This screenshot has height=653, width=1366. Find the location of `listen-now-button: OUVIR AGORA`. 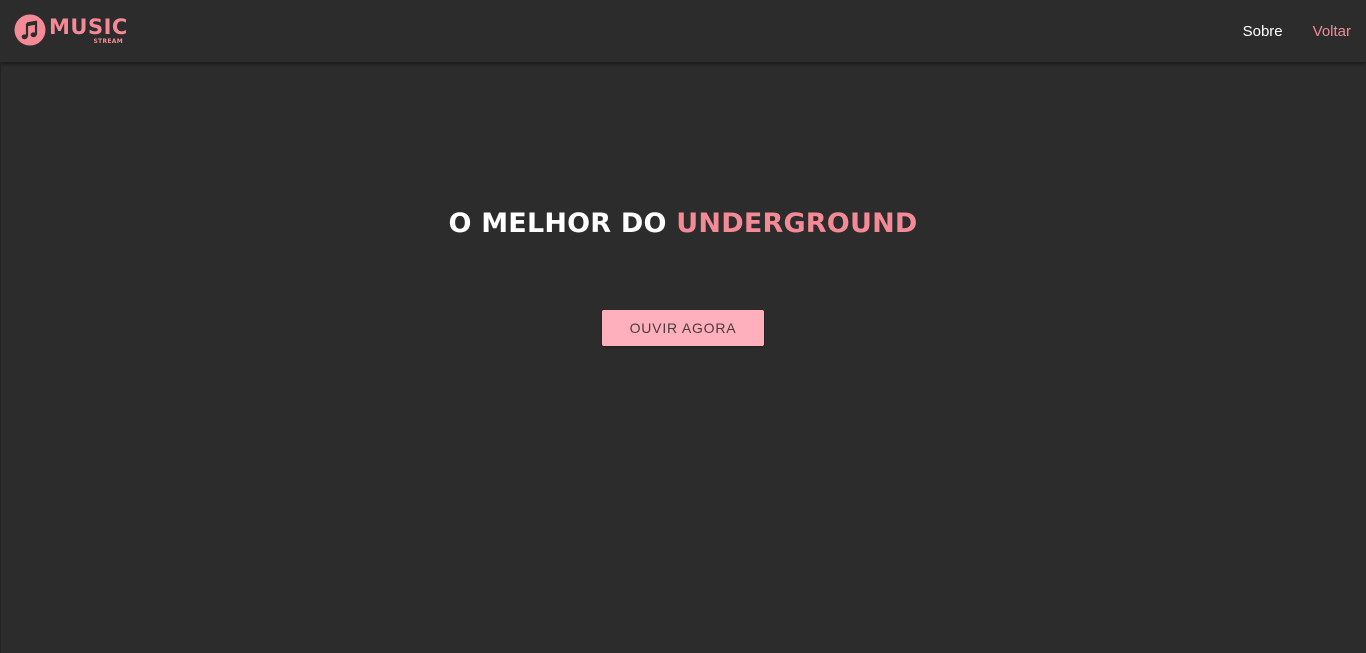

listen-now-button: OUVIR AGORA is located at coordinates (683, 328).